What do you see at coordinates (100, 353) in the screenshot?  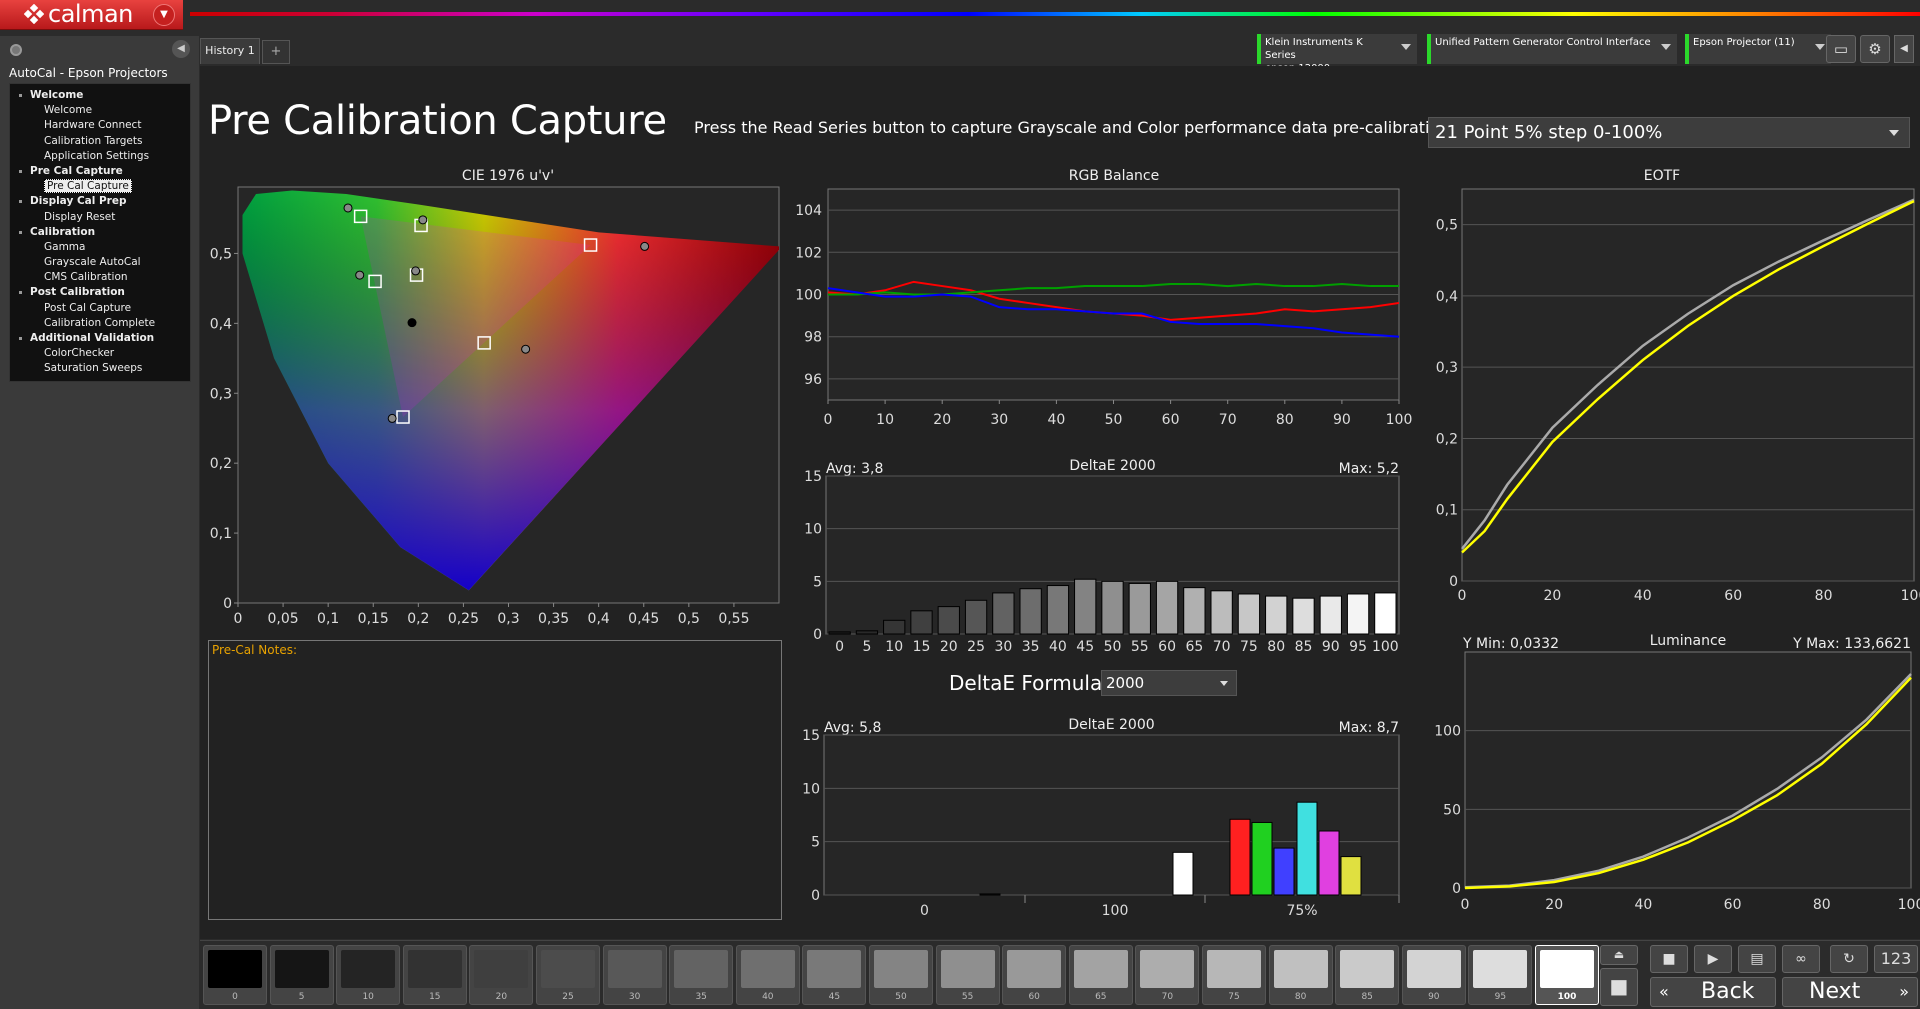 I see `sidebar-item-colorchecker: ColorChecker` at bounding box center [100, 353].